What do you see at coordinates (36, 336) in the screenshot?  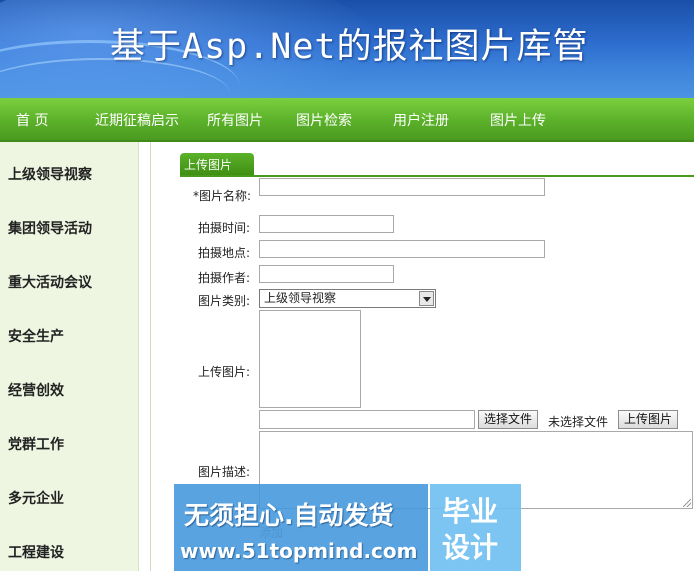 I see `sidebar-item-safety: 安全生产` at bounding box center [36, 336].